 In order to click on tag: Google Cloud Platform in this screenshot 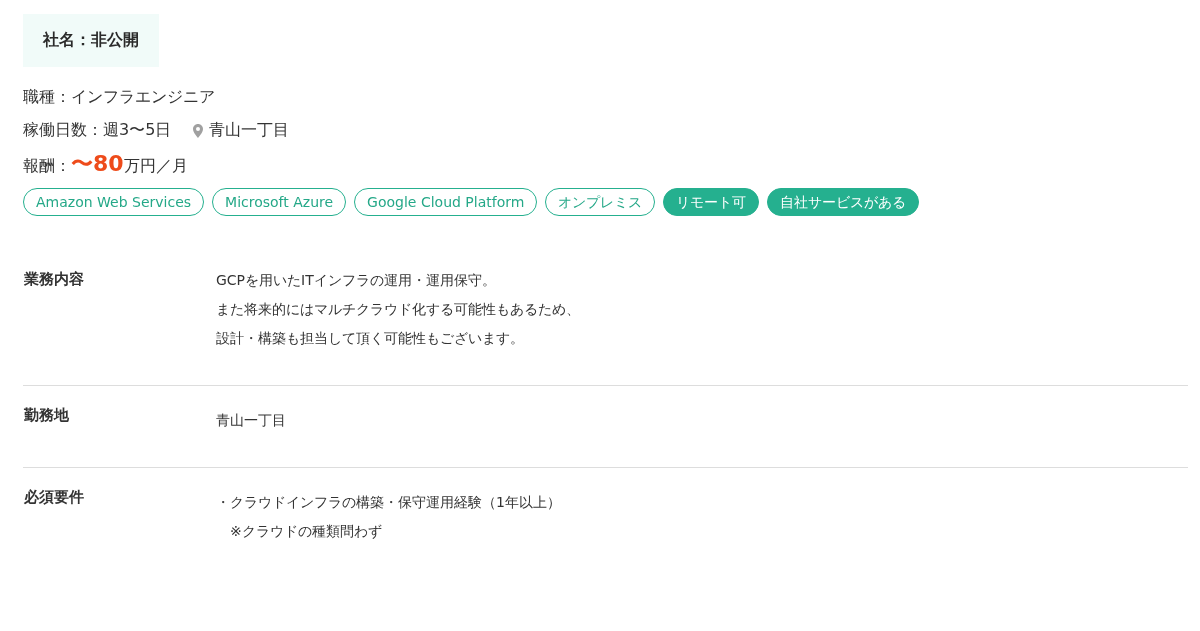, I will do `click(446, 202)`.